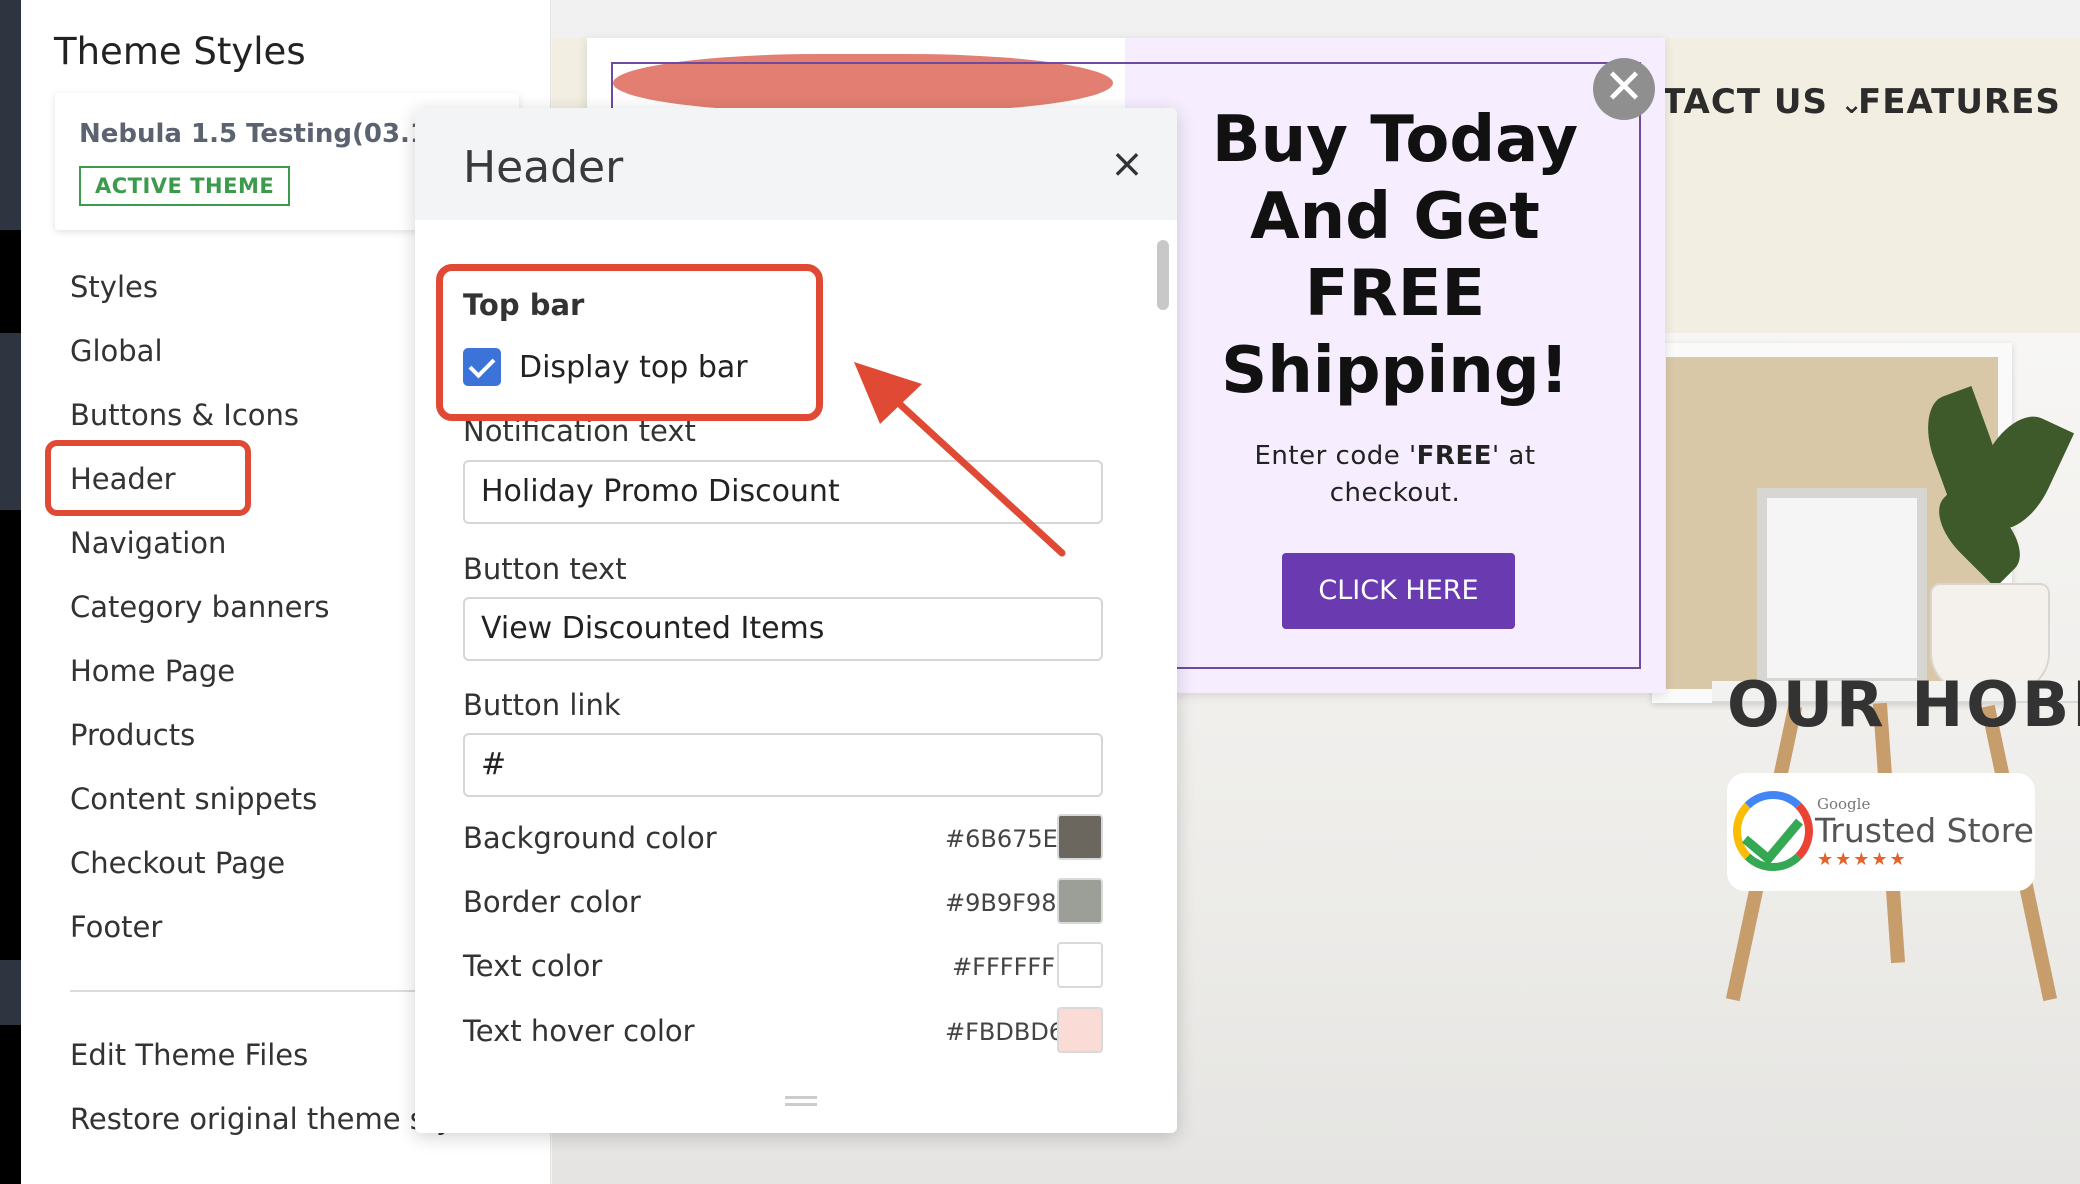 The height and width of the screenshot is (1184, 2080). What do you see at coordinates (1903, 704) in the screenshot?
I see `hero-headline: OUR HOBBY` at bounding box center [1903, 704].